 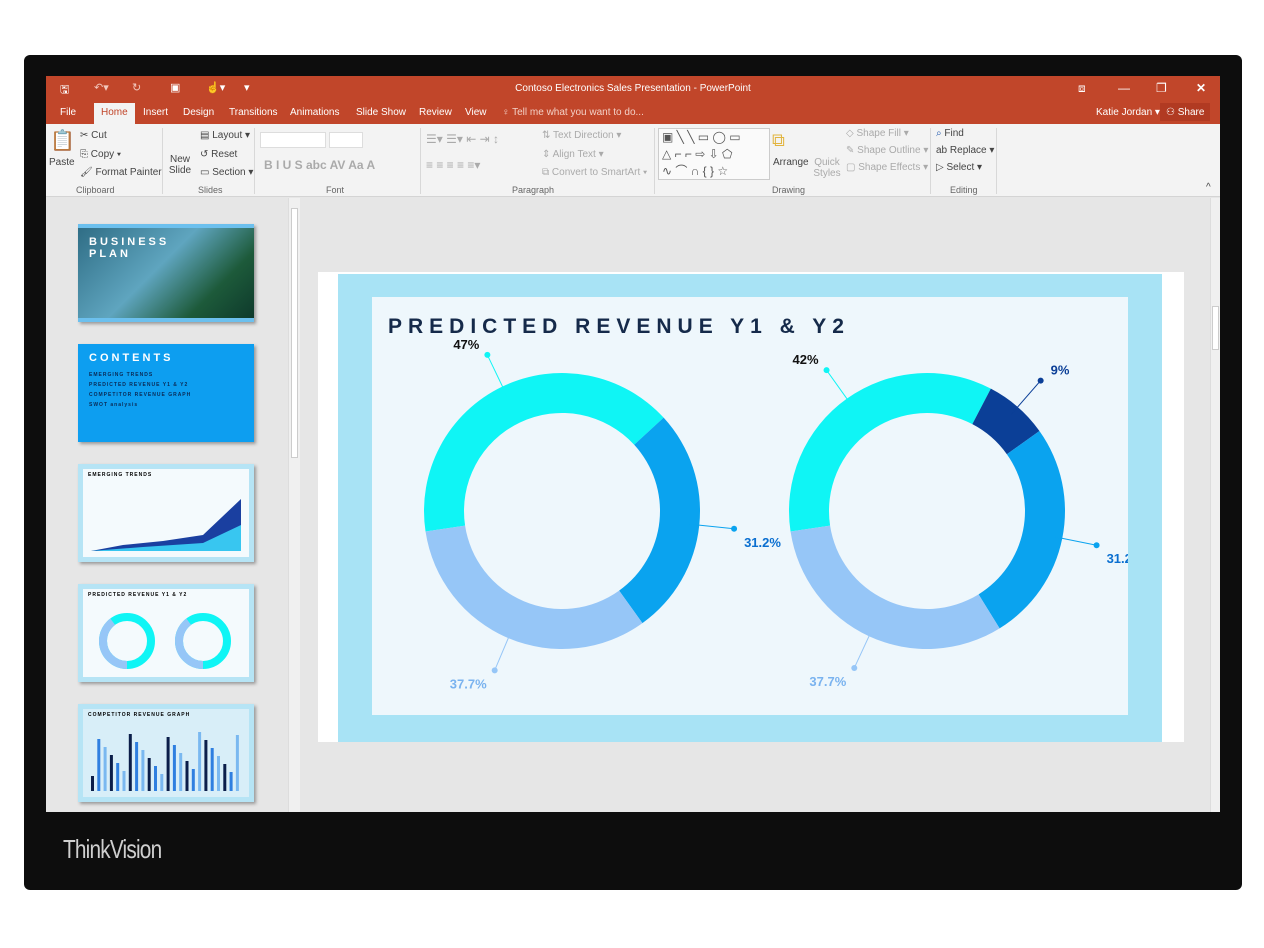 What do you see at coordinates (314, 112) in the screenshot?
I see `tab-animations: Animations` at bounding box center [314, 112].